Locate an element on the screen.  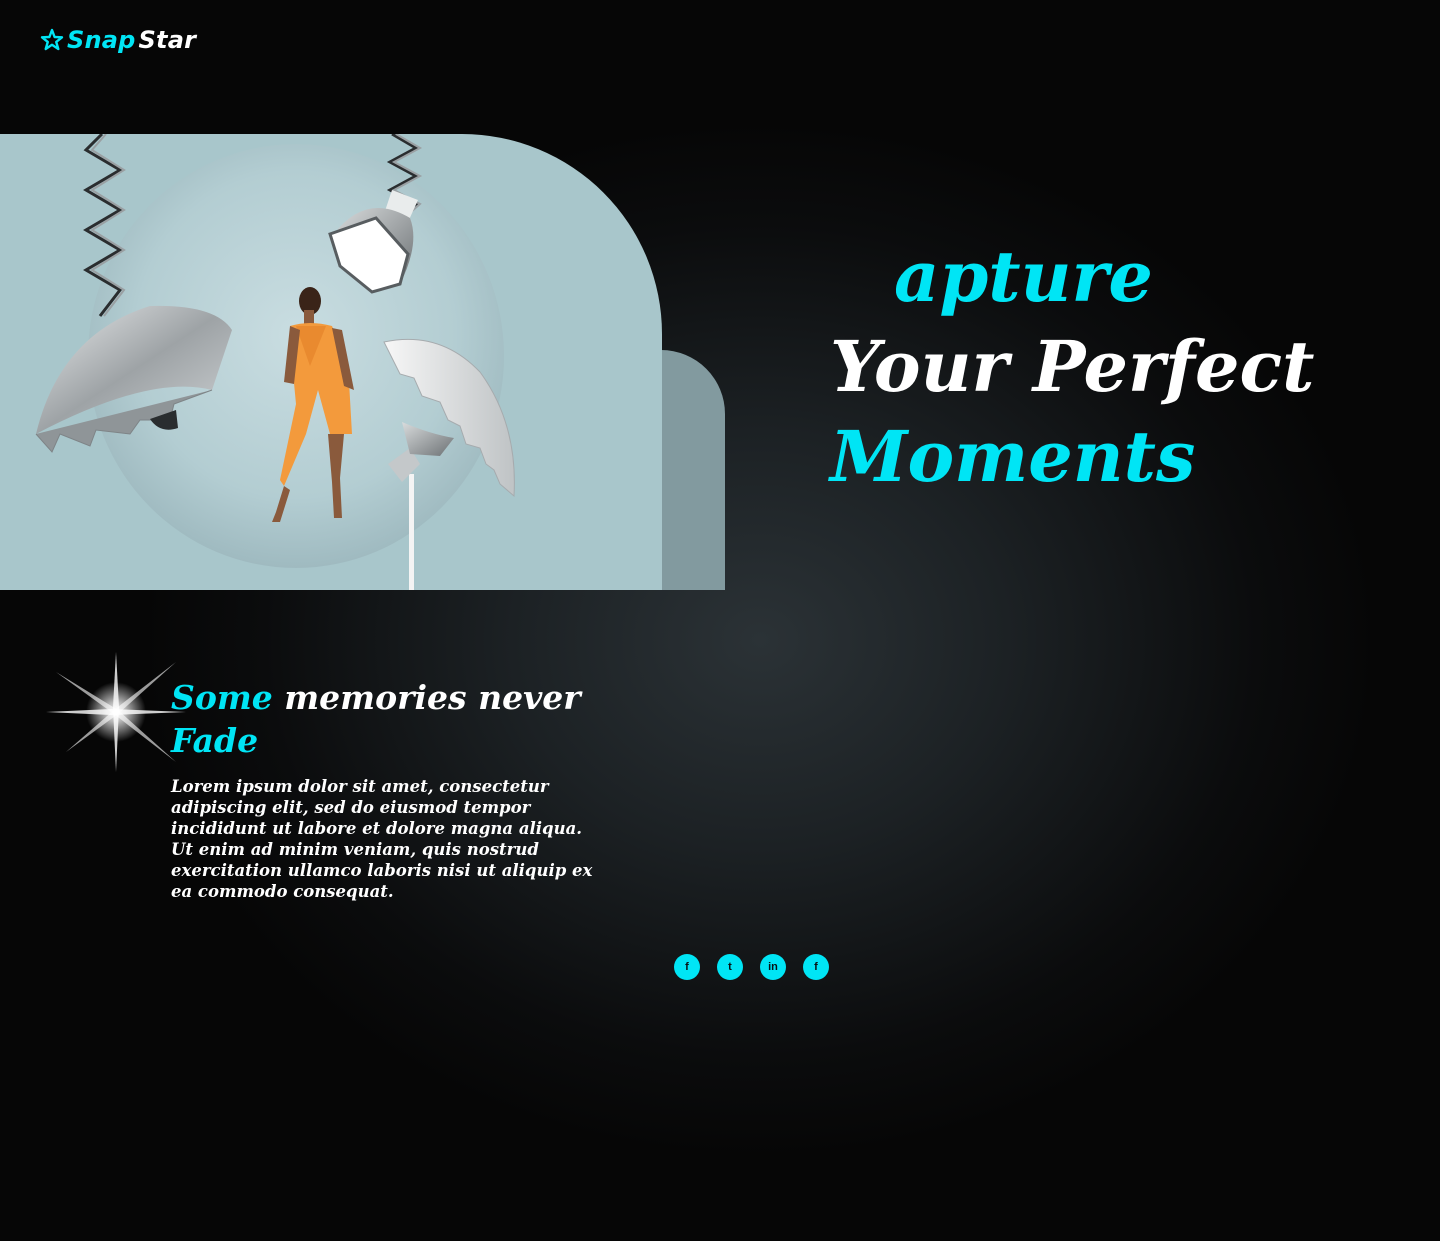
hero-headline: apture Your Perfect Moments is located at coordinates (1072, 367).